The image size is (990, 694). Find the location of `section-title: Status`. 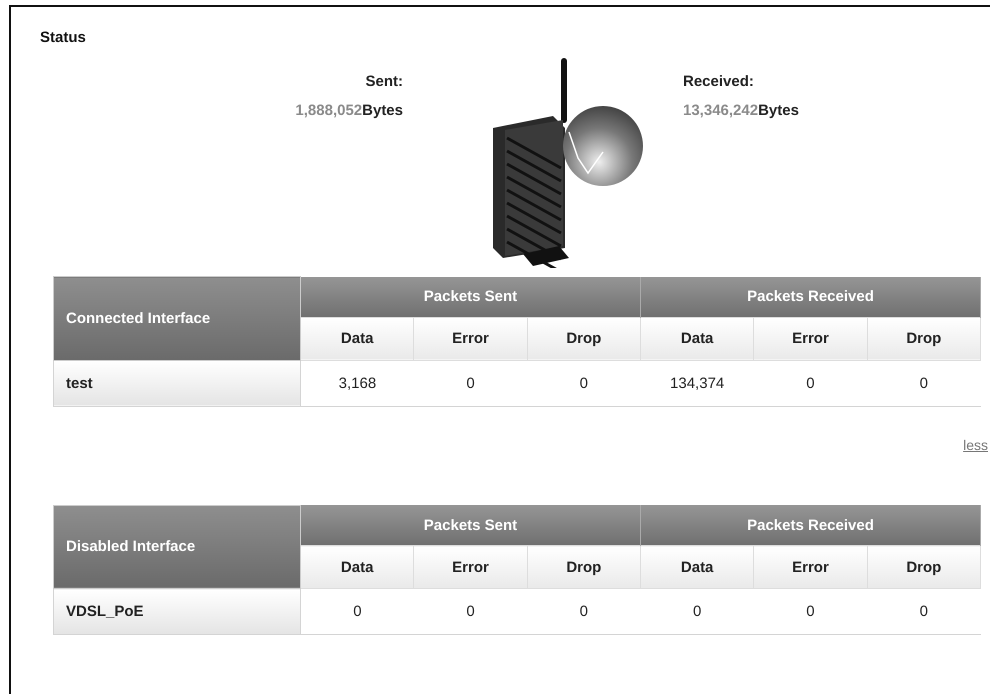

section-title: Status is located at coordinates (63, 37).